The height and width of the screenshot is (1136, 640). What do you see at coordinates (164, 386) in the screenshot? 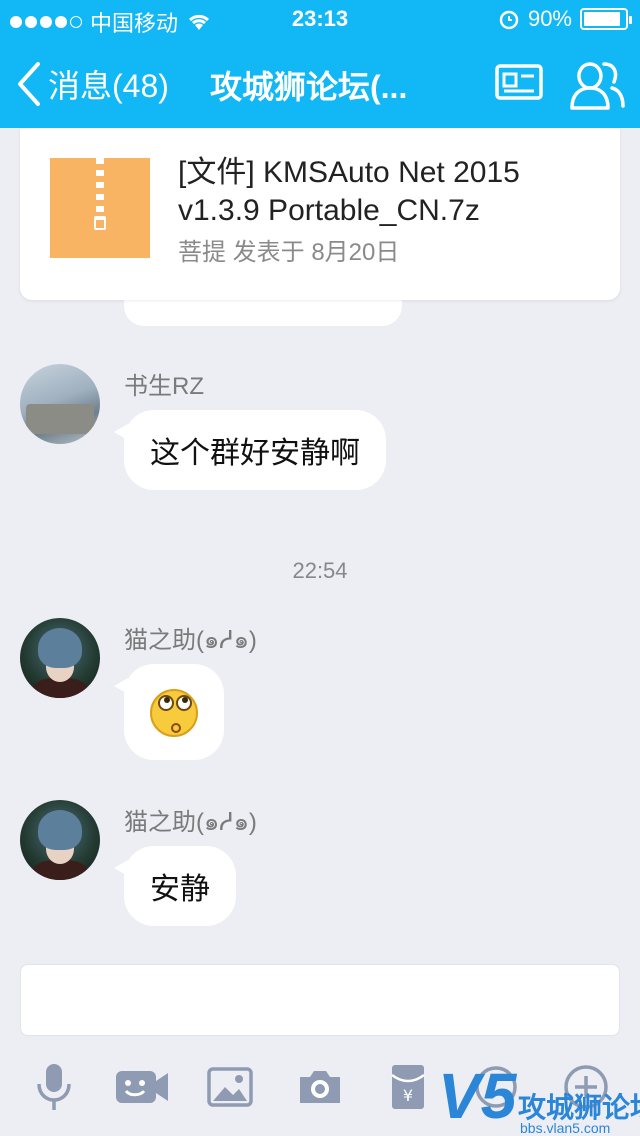
I see `sender-name: 书生RZ` at bounding box center [164, 386].